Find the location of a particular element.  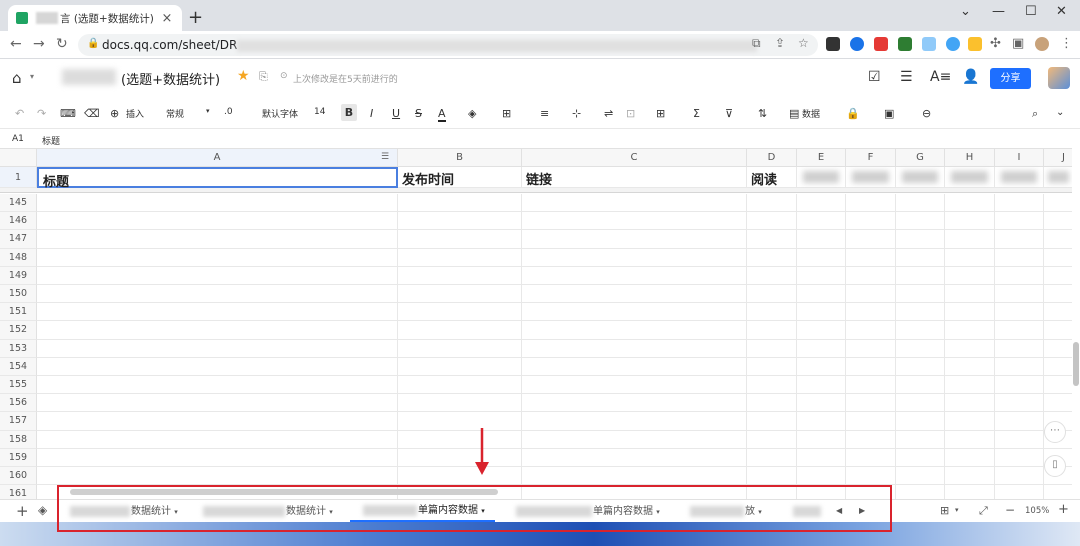

cell-f1 is located at coordinates (871, 177).